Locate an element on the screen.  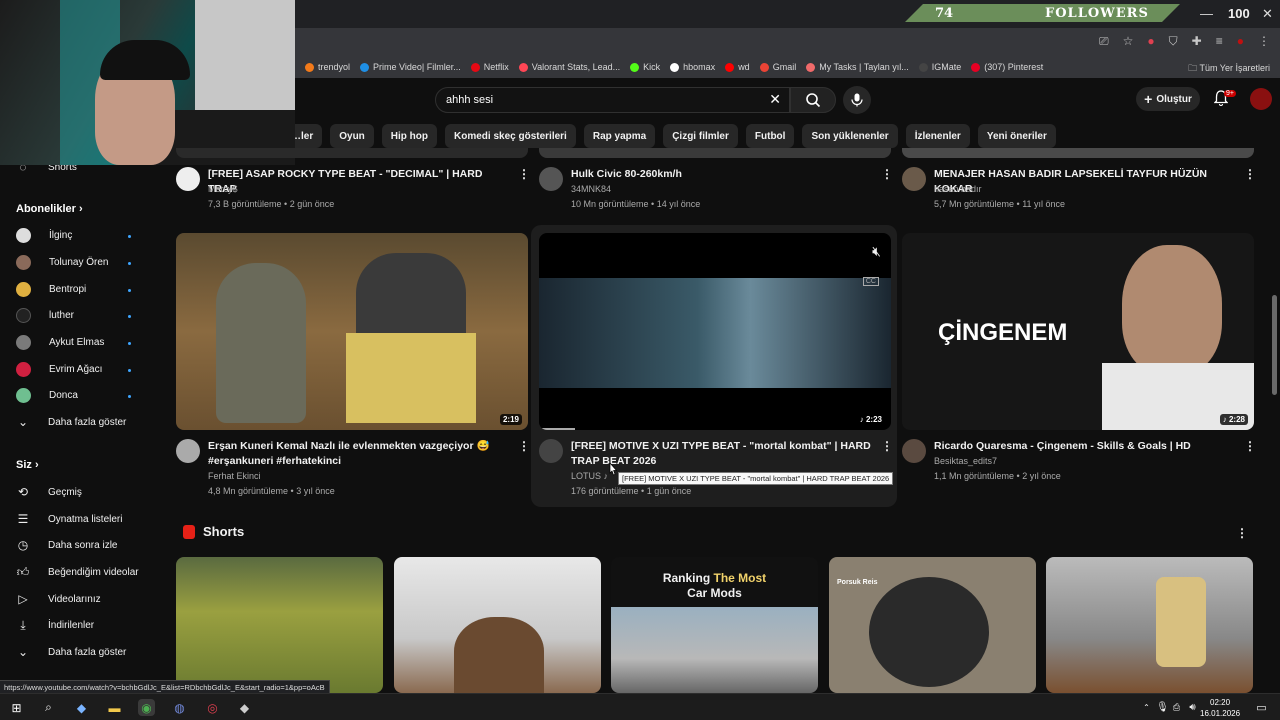
chip: Futbol is located at coordinates (770, 136).